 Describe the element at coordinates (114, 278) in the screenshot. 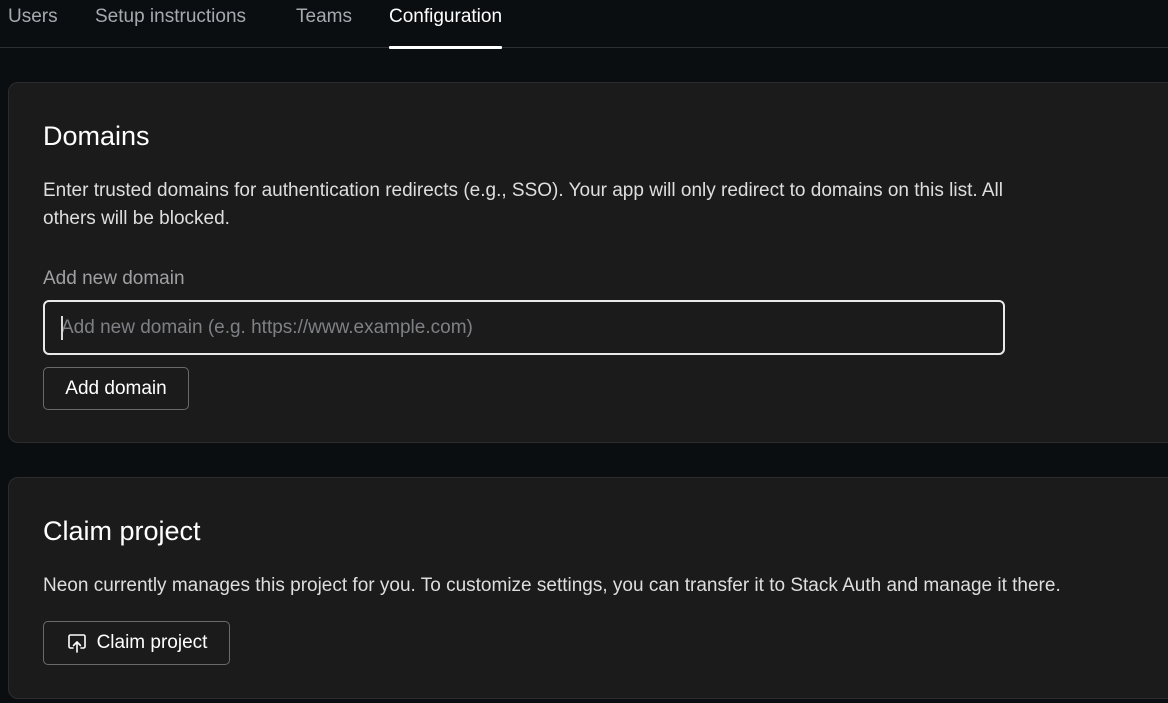

I see `add-domain-label: Add new domain` at that location.